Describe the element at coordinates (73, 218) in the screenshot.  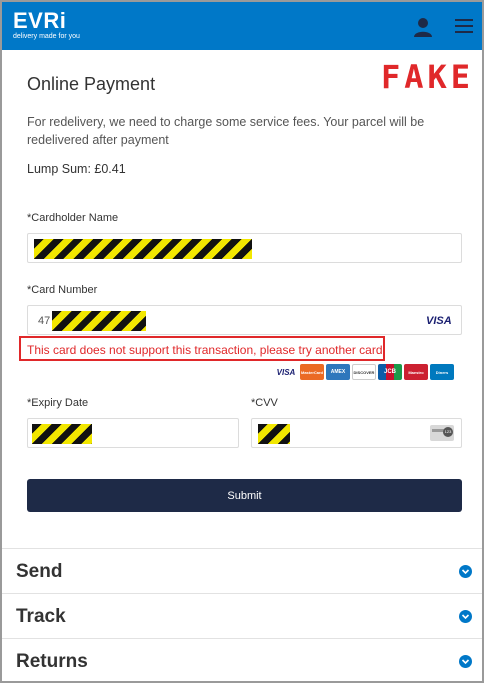
I see `cardholder-name-label: *Cardholder Name` at that location.